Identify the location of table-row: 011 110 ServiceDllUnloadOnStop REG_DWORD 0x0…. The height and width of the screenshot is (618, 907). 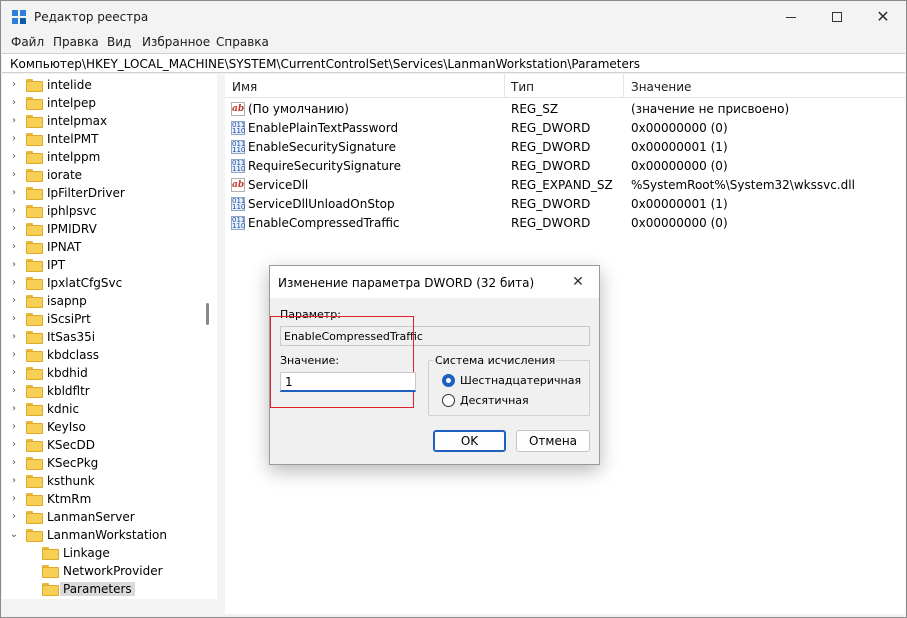
(565, 204).